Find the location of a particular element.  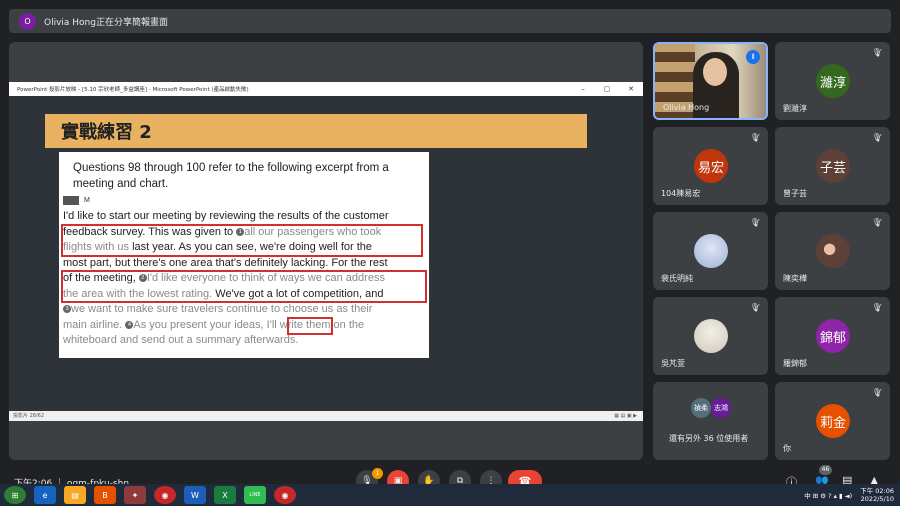

ie-icon: e is located at coordinates (45, 495).